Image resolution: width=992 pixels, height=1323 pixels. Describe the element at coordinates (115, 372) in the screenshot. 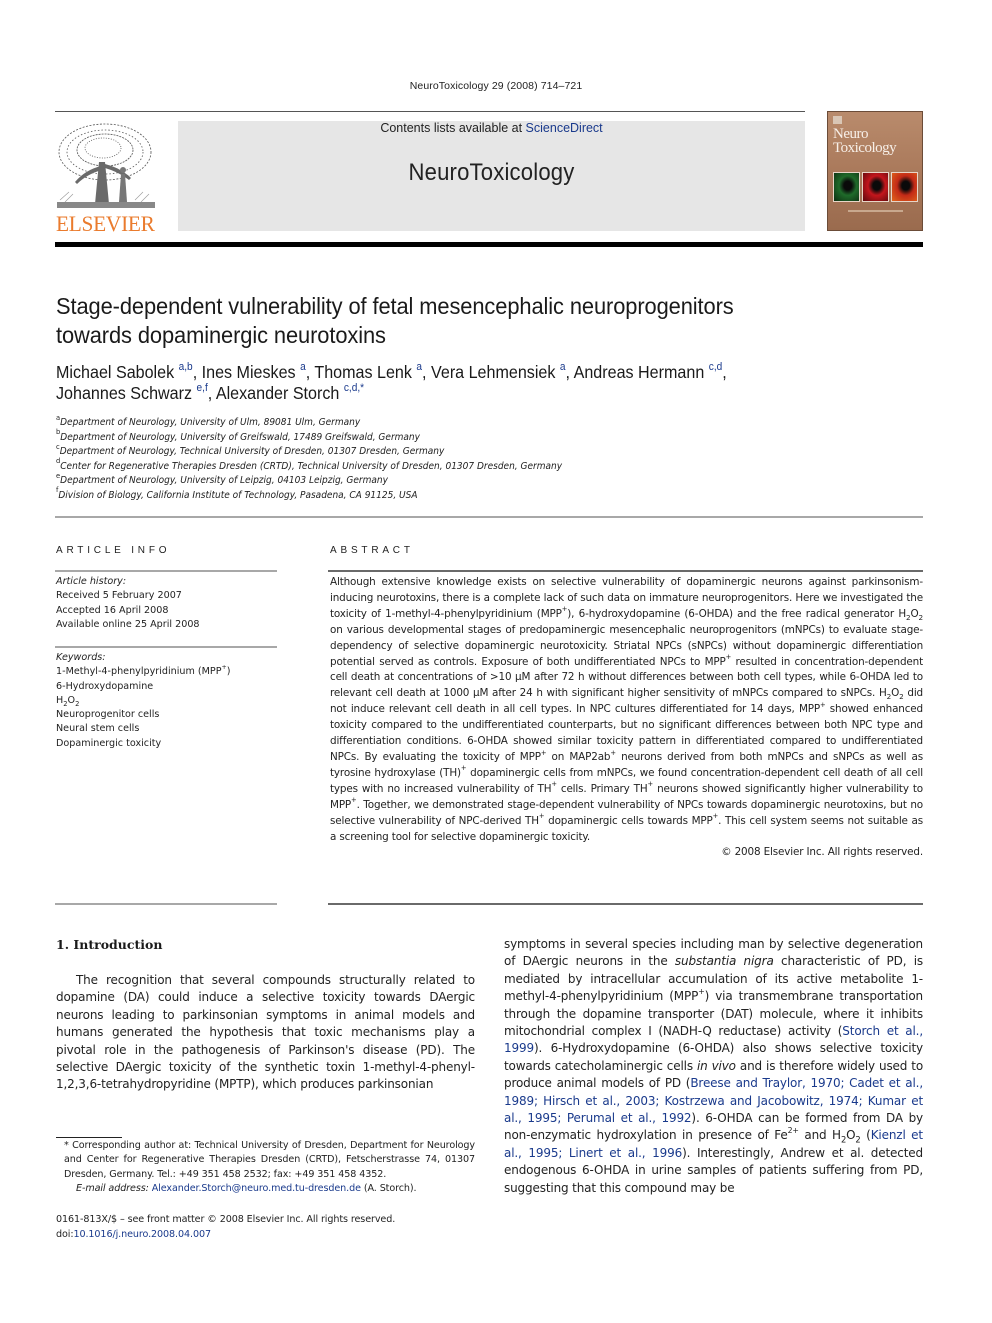

I see `author-name: Michael Sabolek` at that location.